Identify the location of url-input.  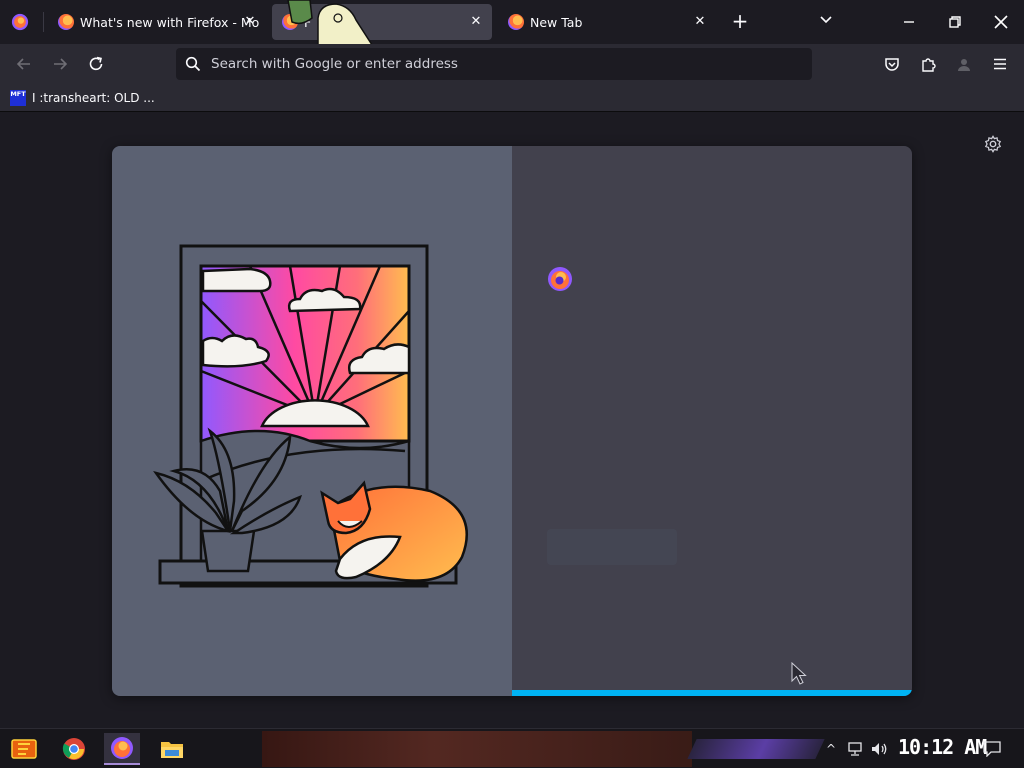
(510, 64).